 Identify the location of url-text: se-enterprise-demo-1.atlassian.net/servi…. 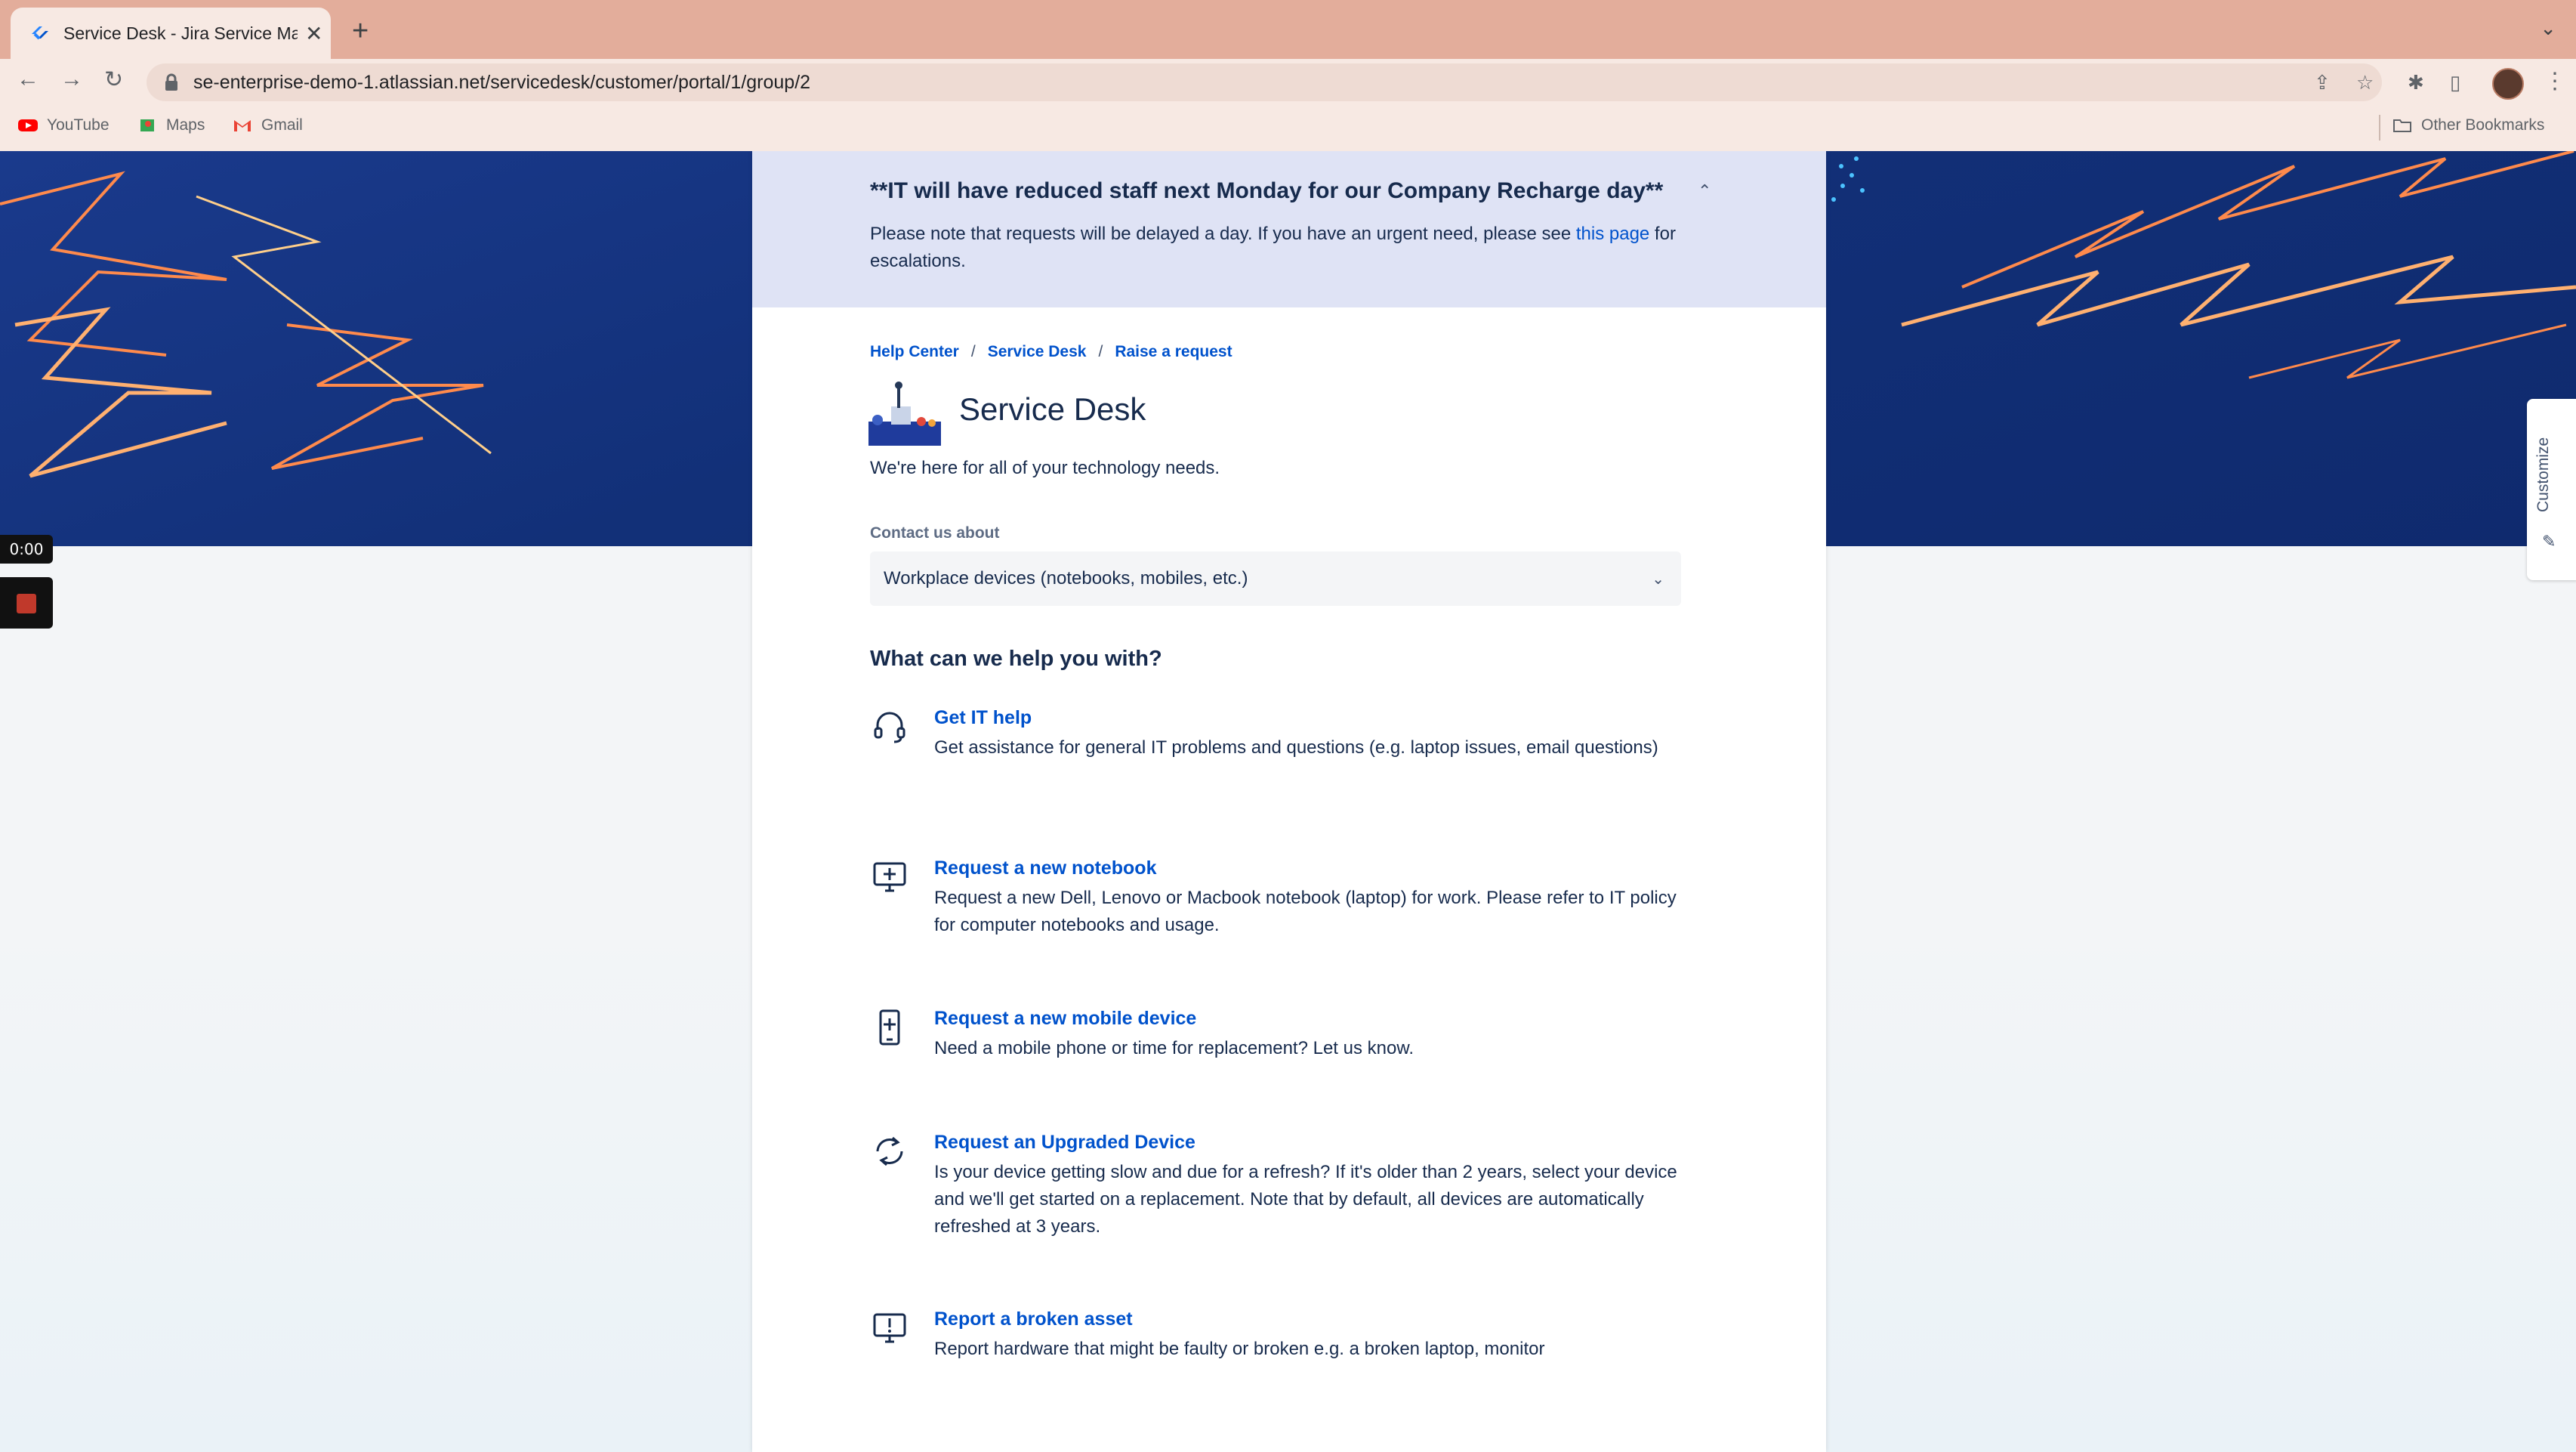
(502, 82).